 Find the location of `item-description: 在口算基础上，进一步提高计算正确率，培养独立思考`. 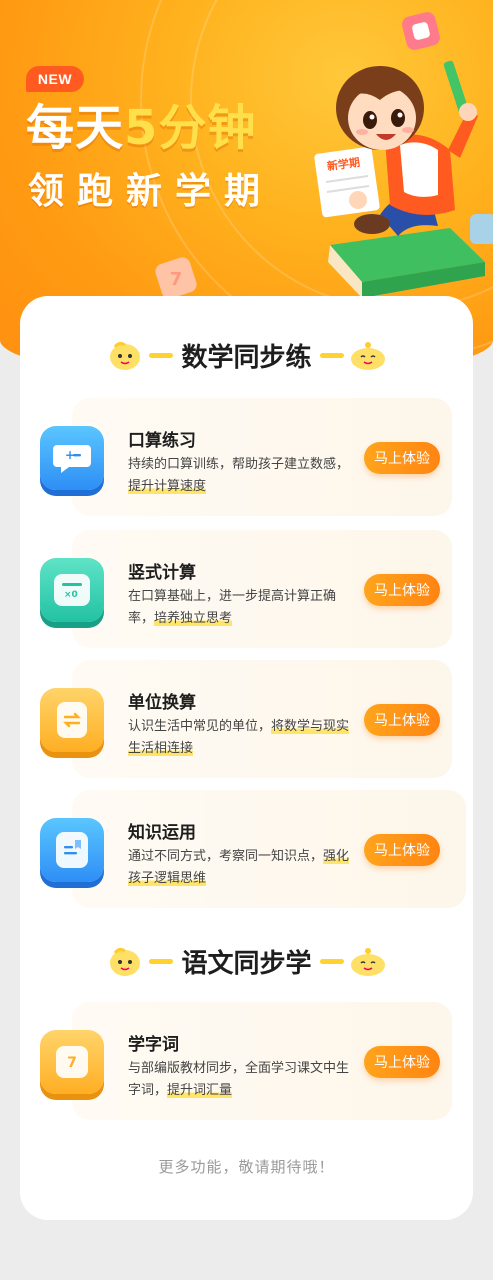

item-description: 在口算基础上，进一步提高计算正确率，培养独立思考 is located at coordinates (240, 608).